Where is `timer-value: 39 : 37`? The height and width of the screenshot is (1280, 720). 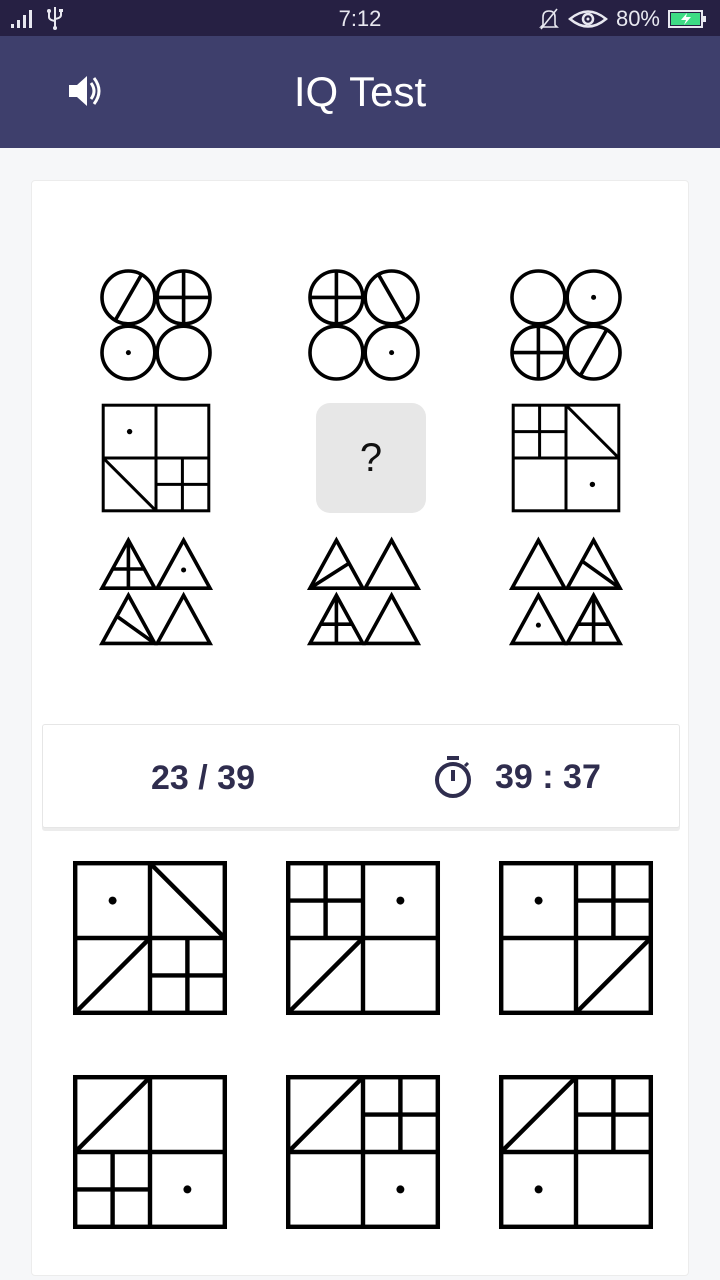 timer-value: 39 : 37 is located at coordinates (548, 776).